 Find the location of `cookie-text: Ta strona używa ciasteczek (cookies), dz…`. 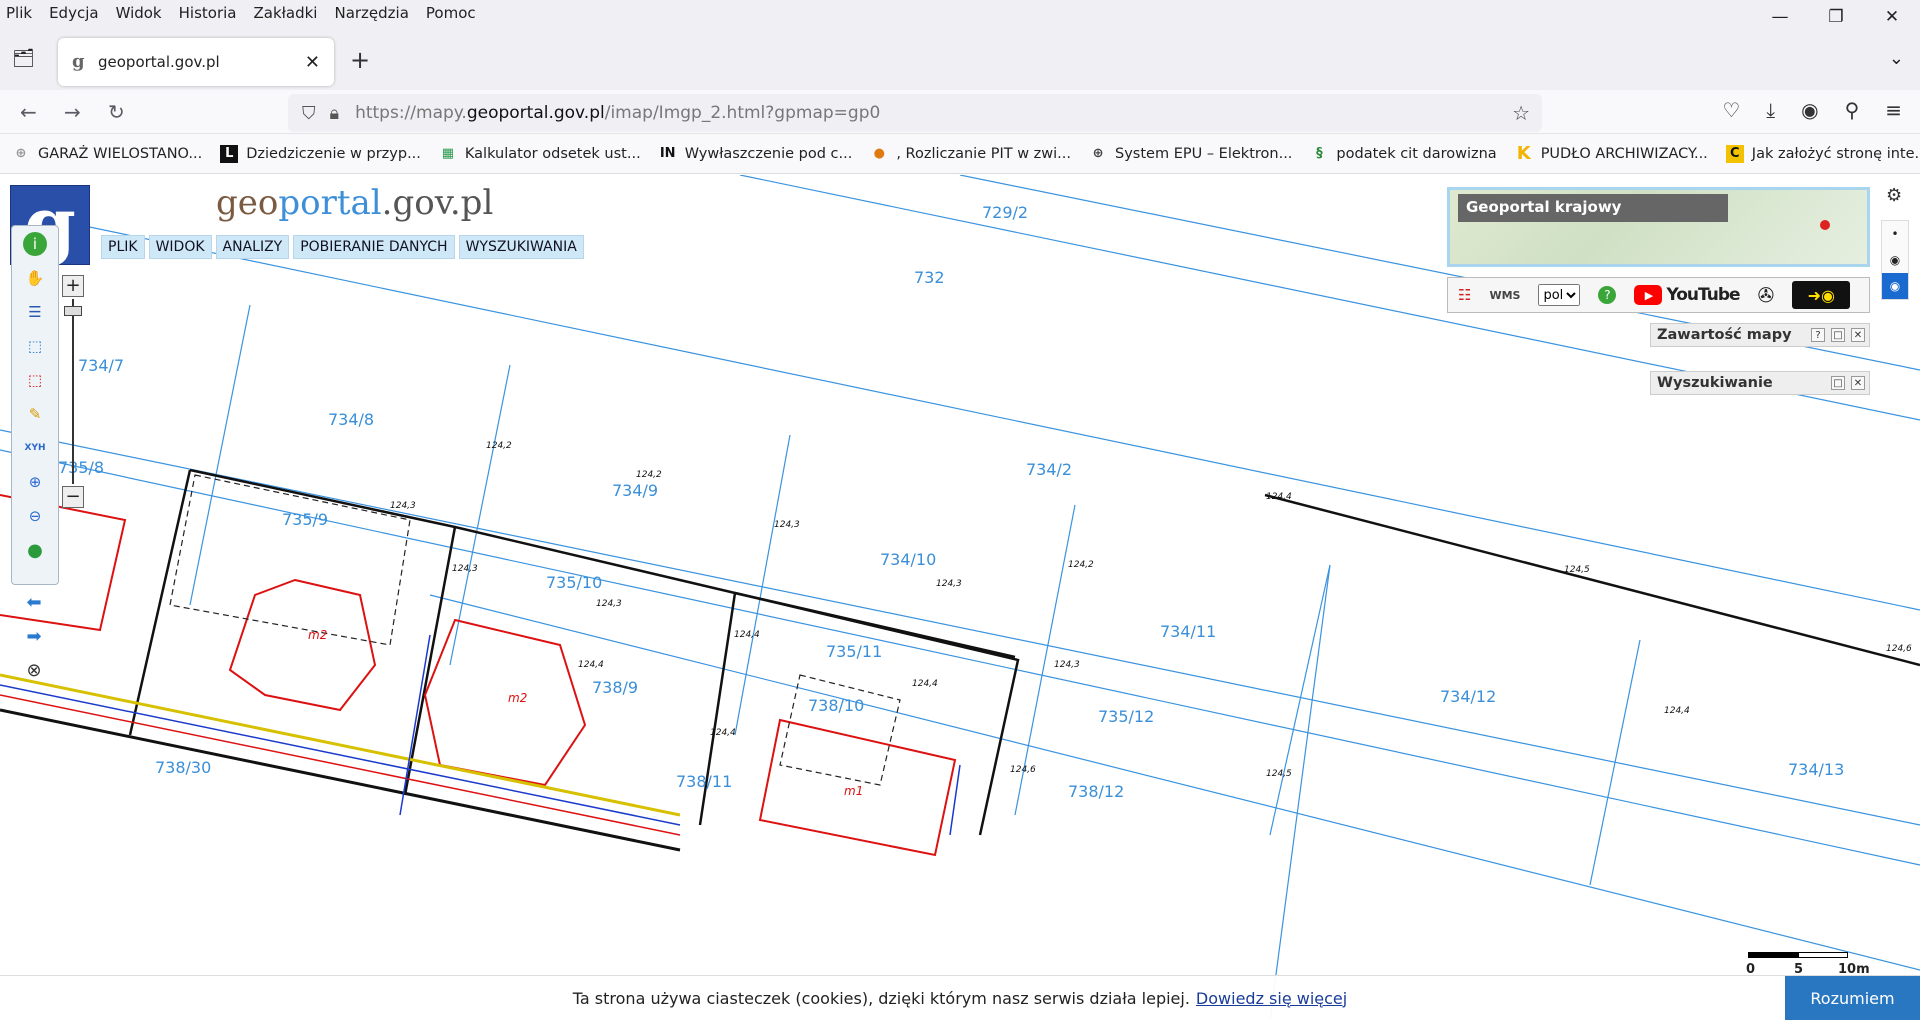

cookie-text: Ta strona używa ciasteczek (cookies), dz… is located at coordinates (881, 998).